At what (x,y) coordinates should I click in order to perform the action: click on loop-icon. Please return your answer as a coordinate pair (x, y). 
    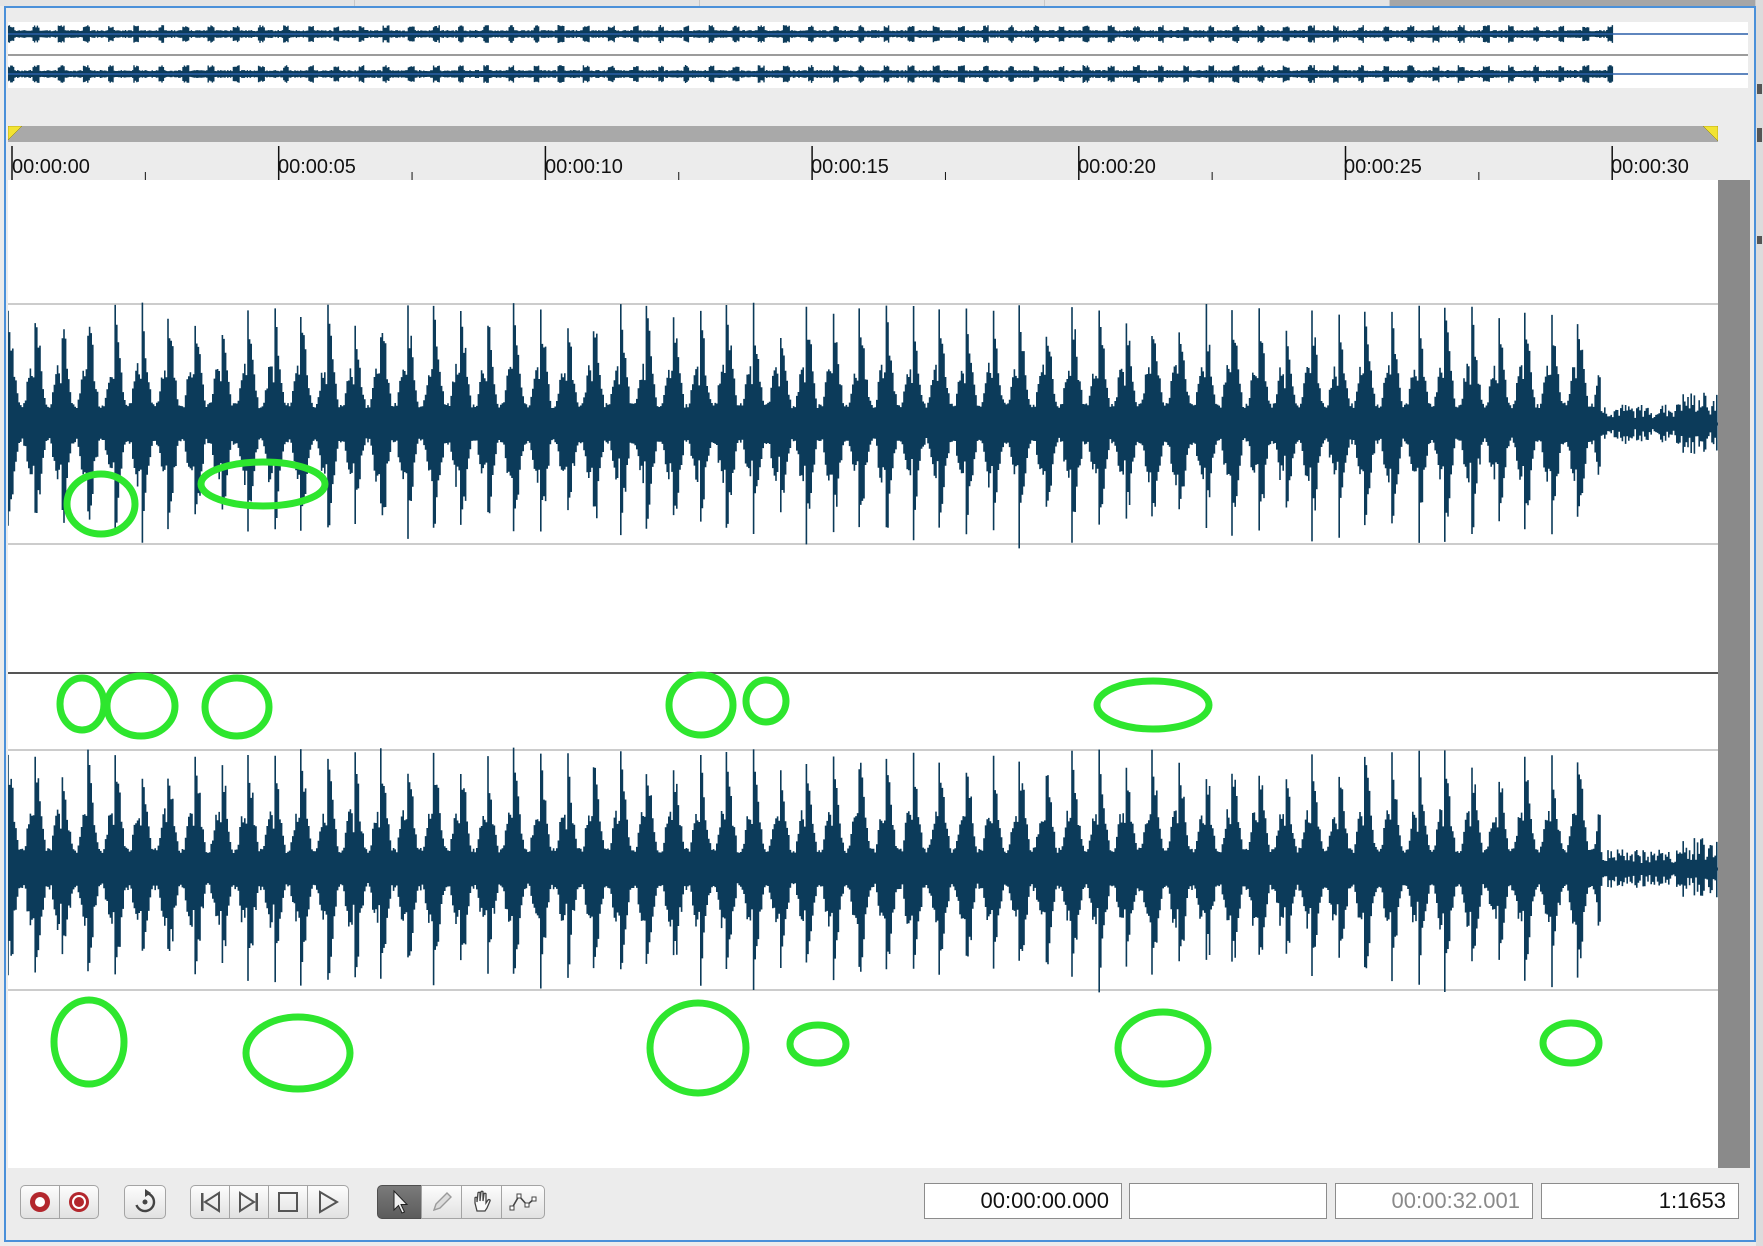
    Looking at the image, I should click on (145, 1201).